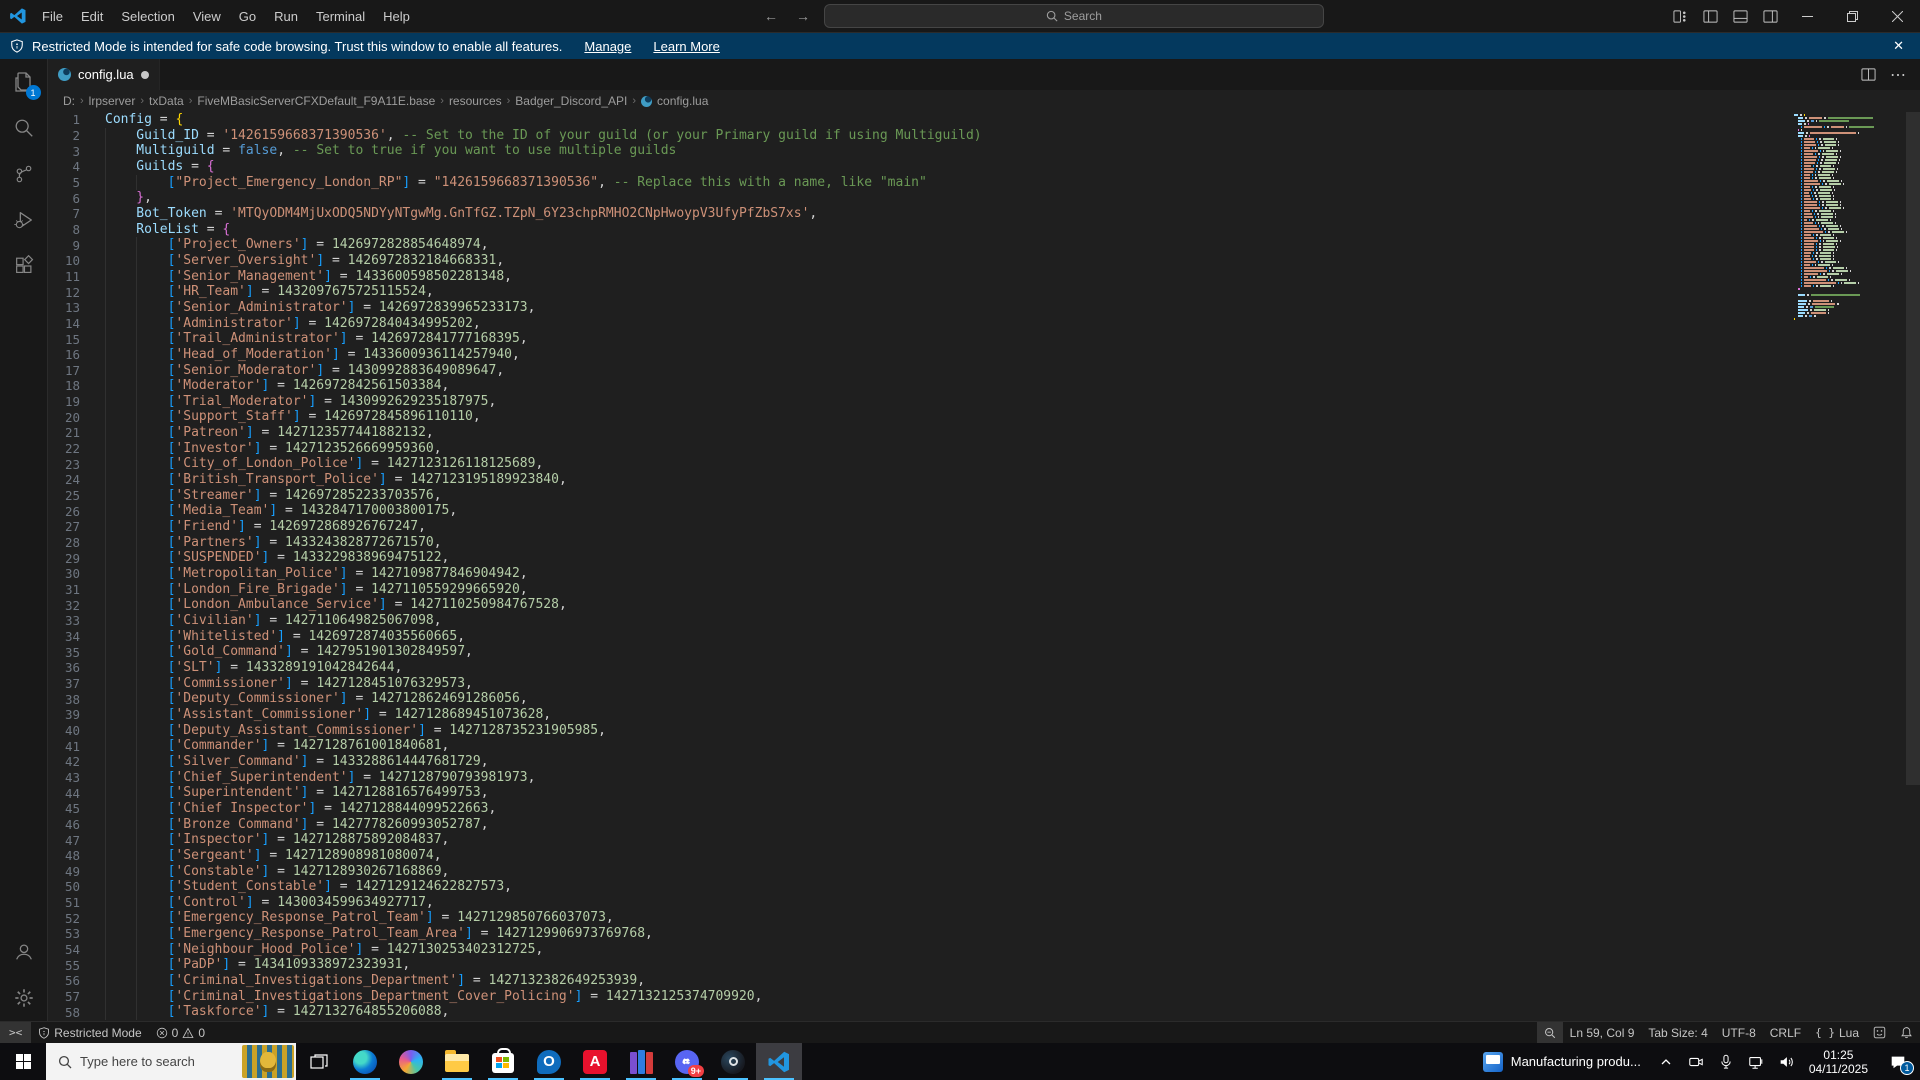 This screenshot has width=1920, height=1080. I want to click on sidebar-item-run-debug, so click(24, 220).